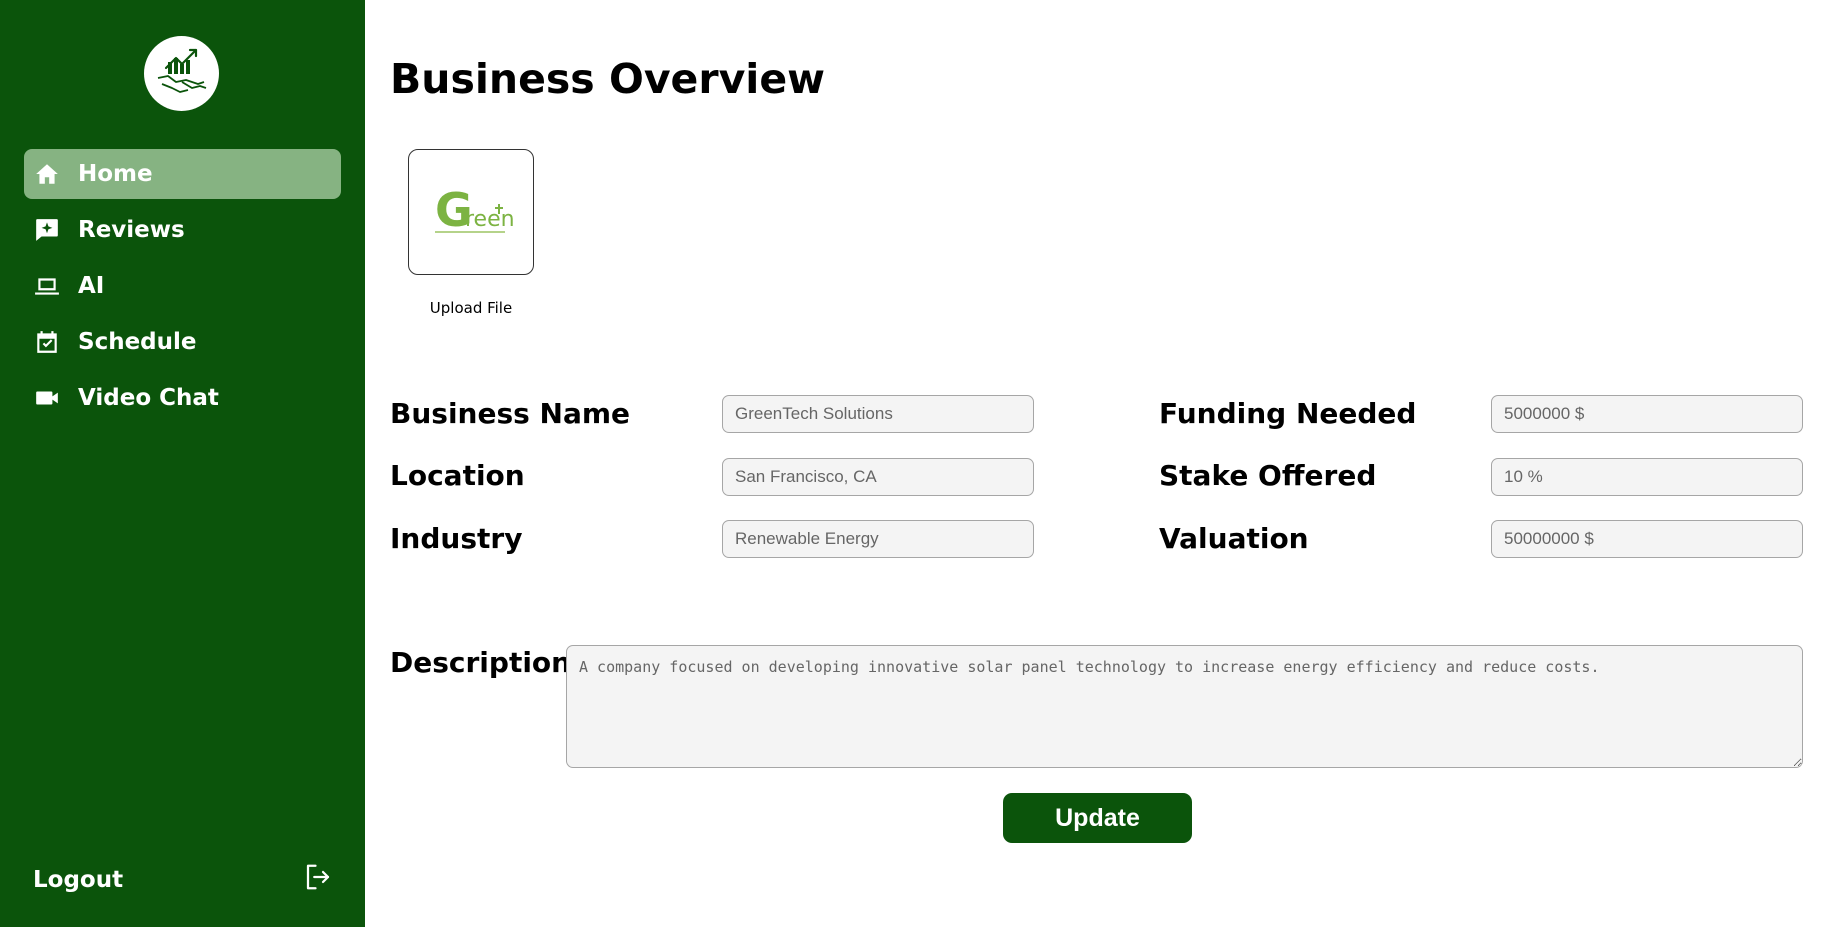 The image size is (1826, 927). I want to click on review-sparkle-icon, so click(47, 230).